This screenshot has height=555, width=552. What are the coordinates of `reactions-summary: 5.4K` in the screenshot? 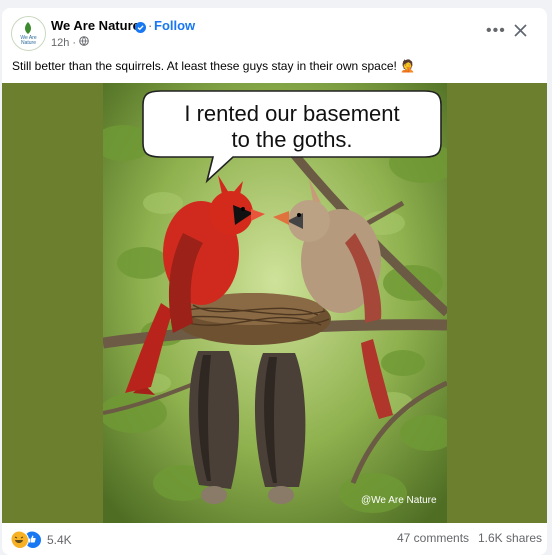 It's located at (41, 540).